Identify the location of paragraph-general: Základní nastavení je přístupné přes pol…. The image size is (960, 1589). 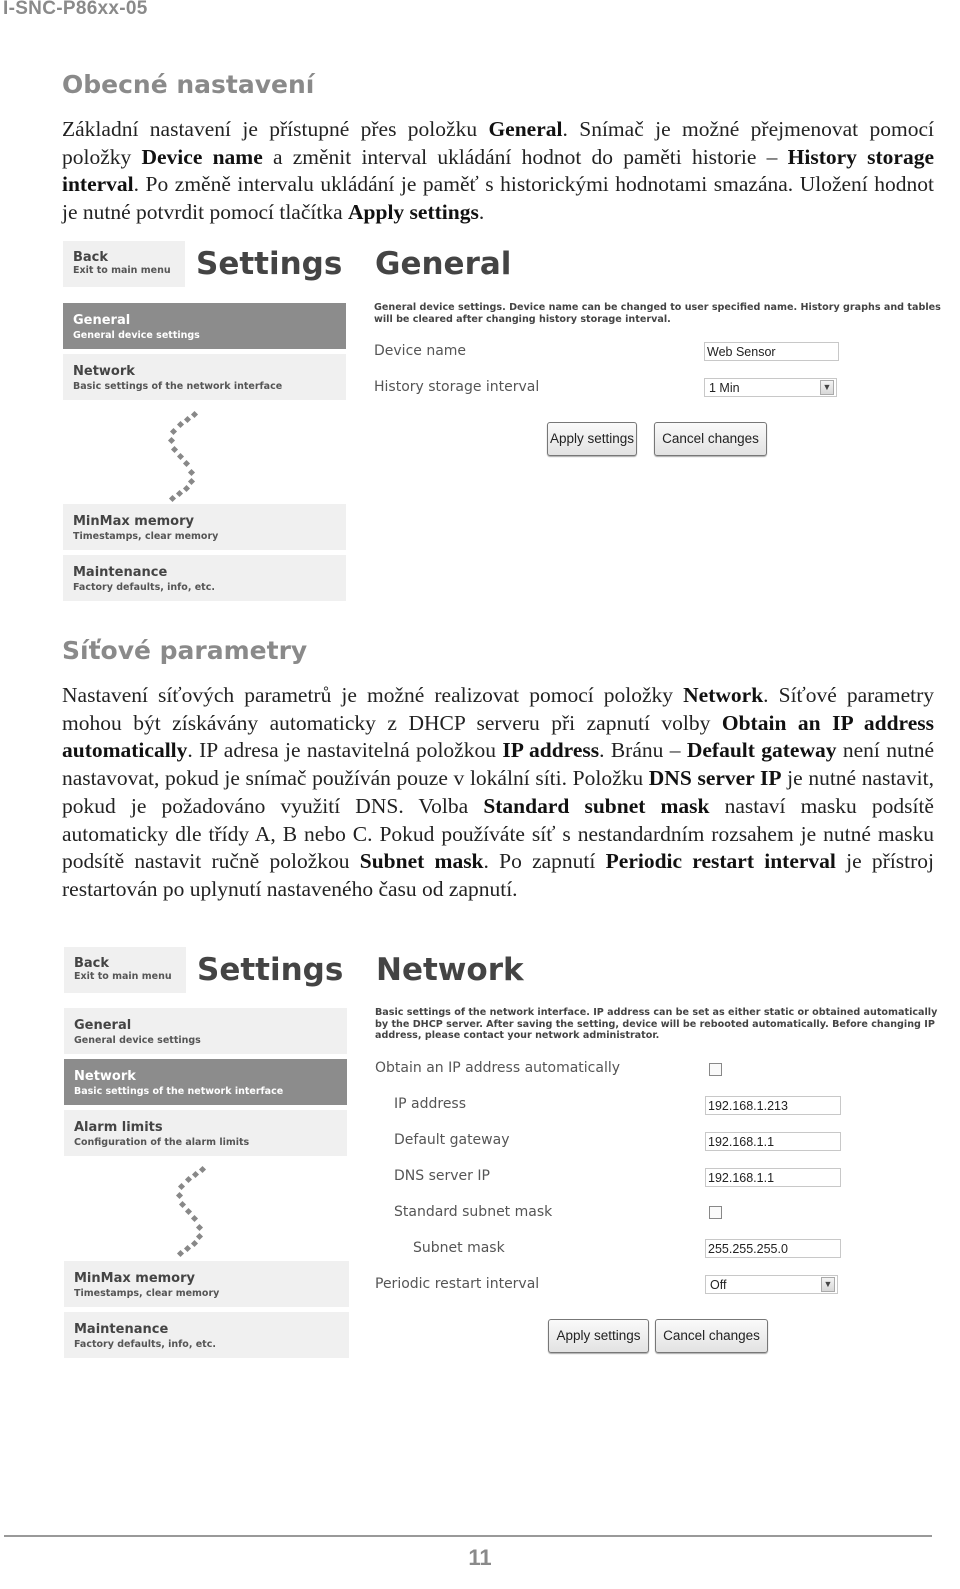
(498, 171).